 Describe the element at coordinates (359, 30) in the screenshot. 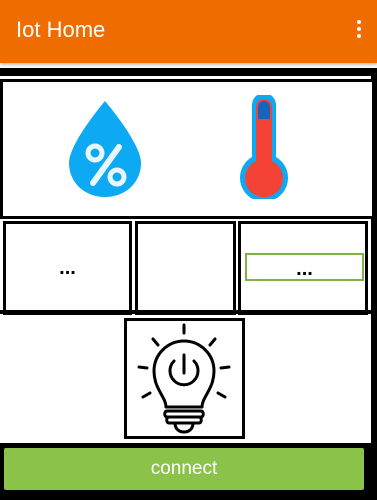

I see `more-vert-icon` at that location.